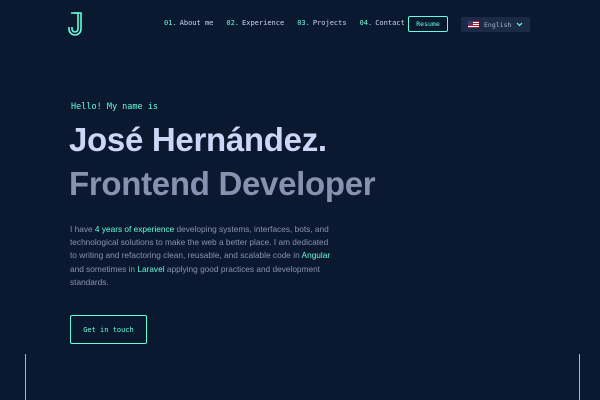  What do you see at coordinates (303, 23) in the screenshot?
I see `nav-number: 03.` at bounding box center [303, 23].